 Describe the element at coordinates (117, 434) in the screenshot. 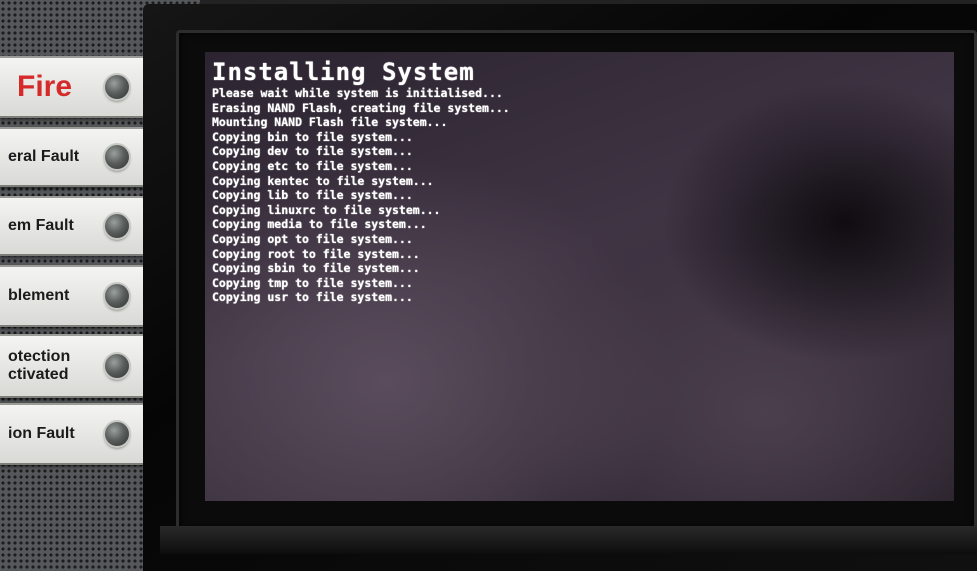

I see `isolation-fault-led-icon` at that location.